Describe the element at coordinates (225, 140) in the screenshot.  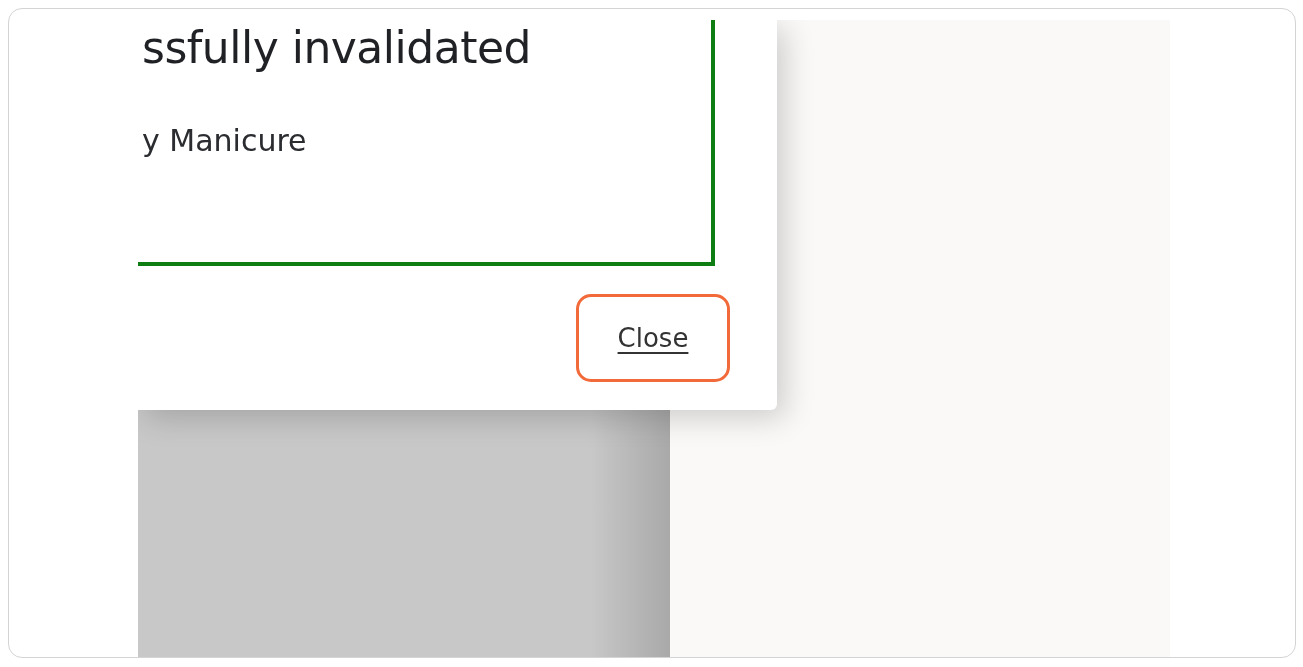
I see `service-name: y Manicure` at that location.